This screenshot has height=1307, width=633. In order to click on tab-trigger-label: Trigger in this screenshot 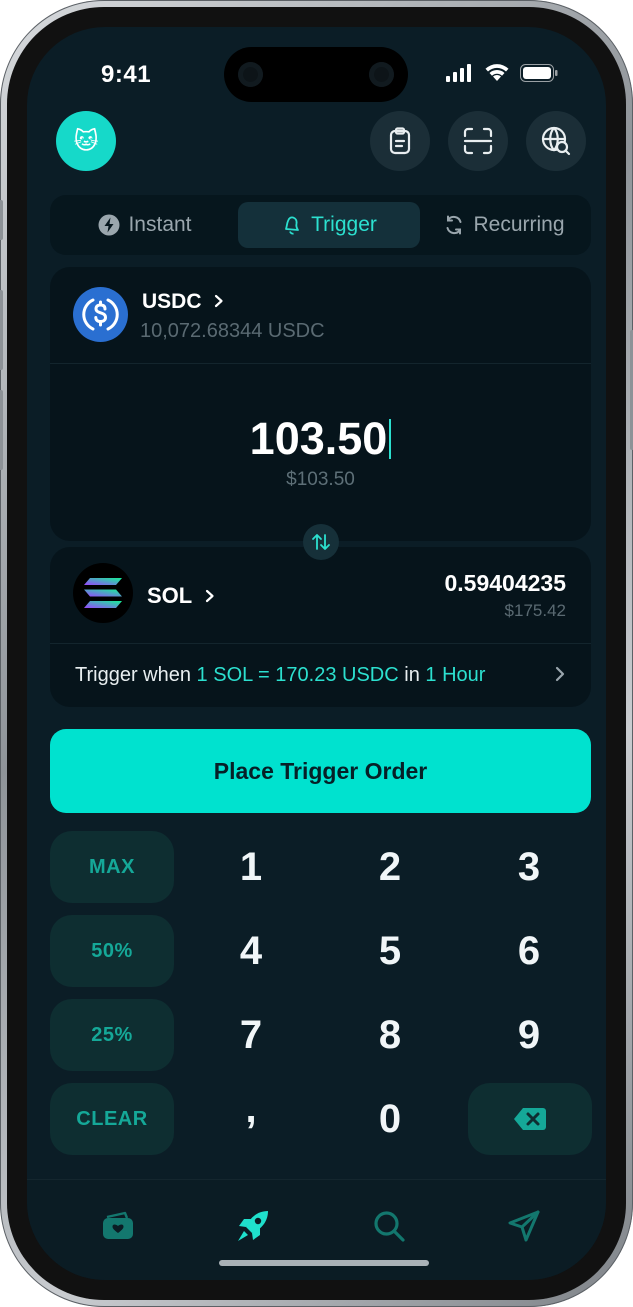, I will do `click(344, 224)`.